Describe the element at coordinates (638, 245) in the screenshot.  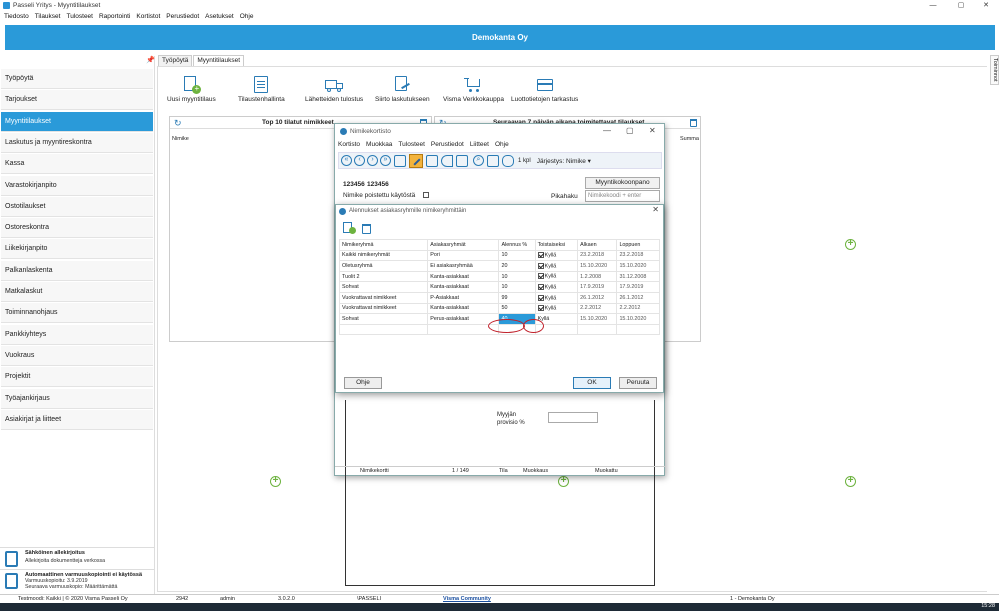
I see `column-header: Loppuen` at that location.